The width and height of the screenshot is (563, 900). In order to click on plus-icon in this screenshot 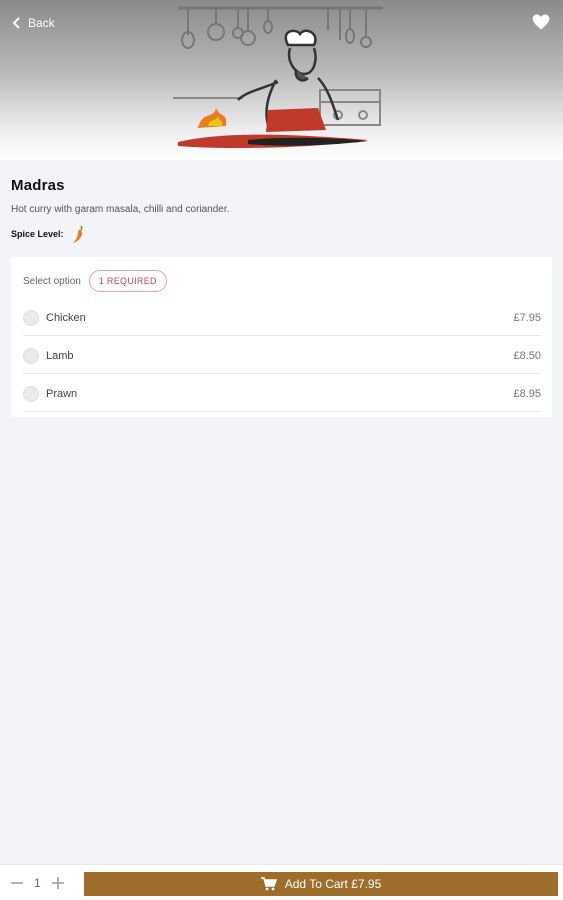, I will do `click(58, 883)`.